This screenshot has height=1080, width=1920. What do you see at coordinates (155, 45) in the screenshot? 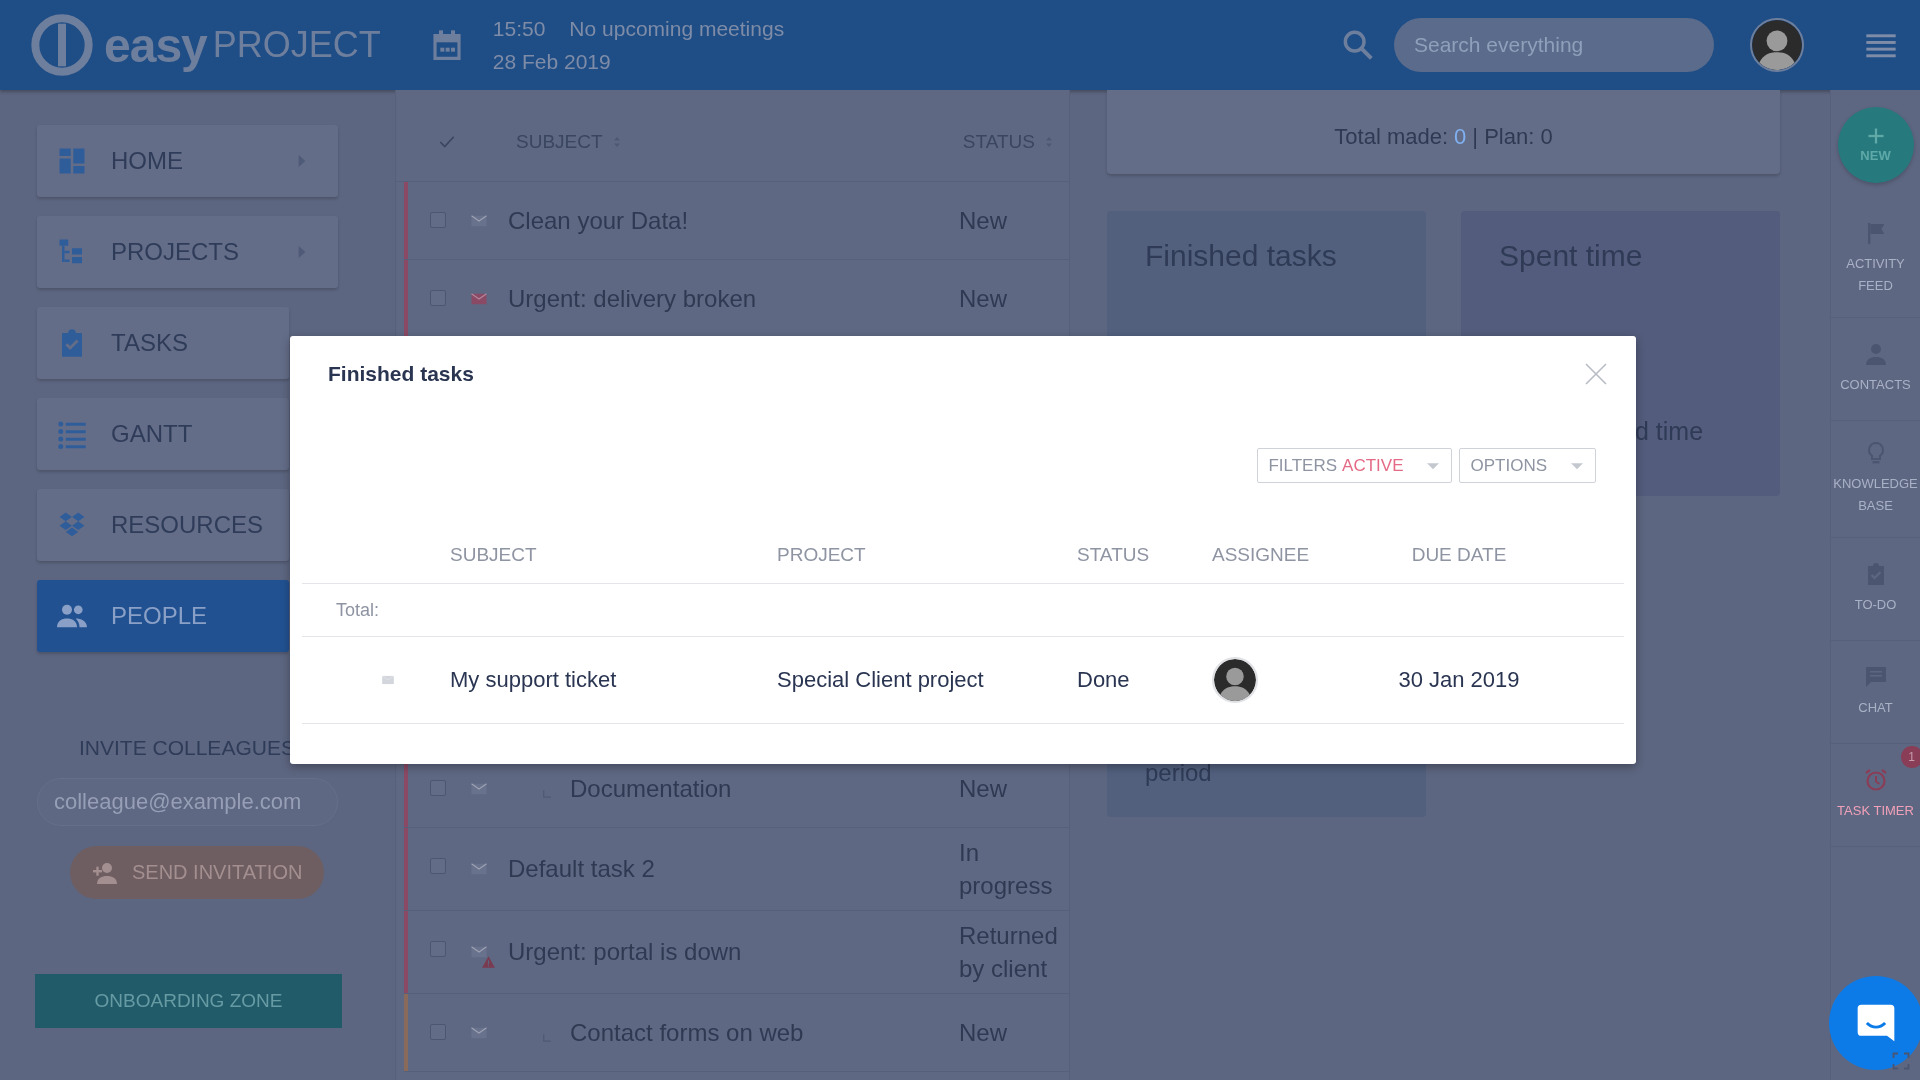
I see `logo-text: easy` at bounding box center [155, 45].